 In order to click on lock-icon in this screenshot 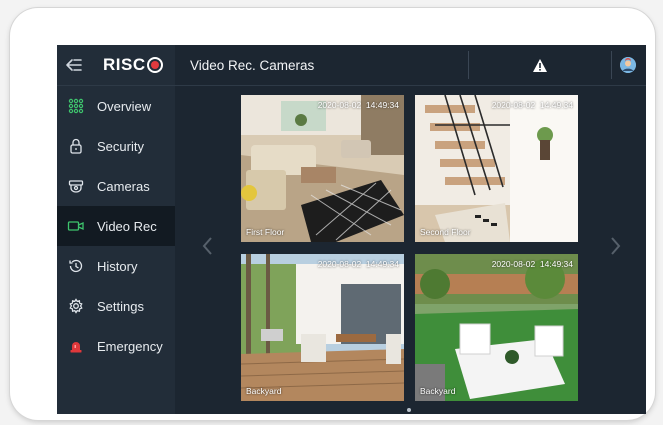, I will do `click(76, 146)`.